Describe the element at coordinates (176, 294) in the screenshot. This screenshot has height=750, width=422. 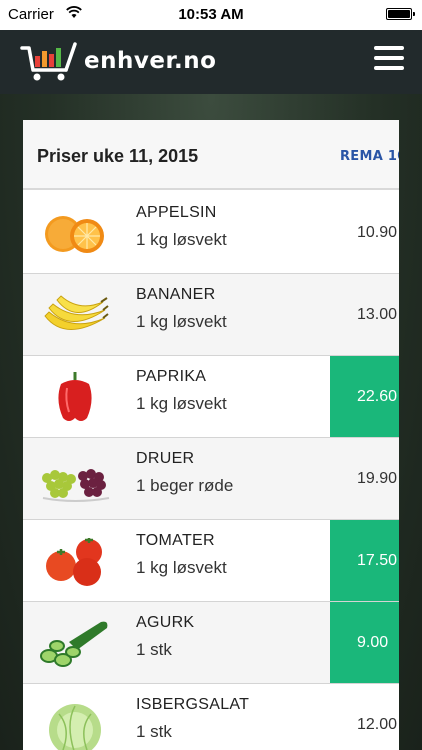
I see `product-name: BANANER` at that location.